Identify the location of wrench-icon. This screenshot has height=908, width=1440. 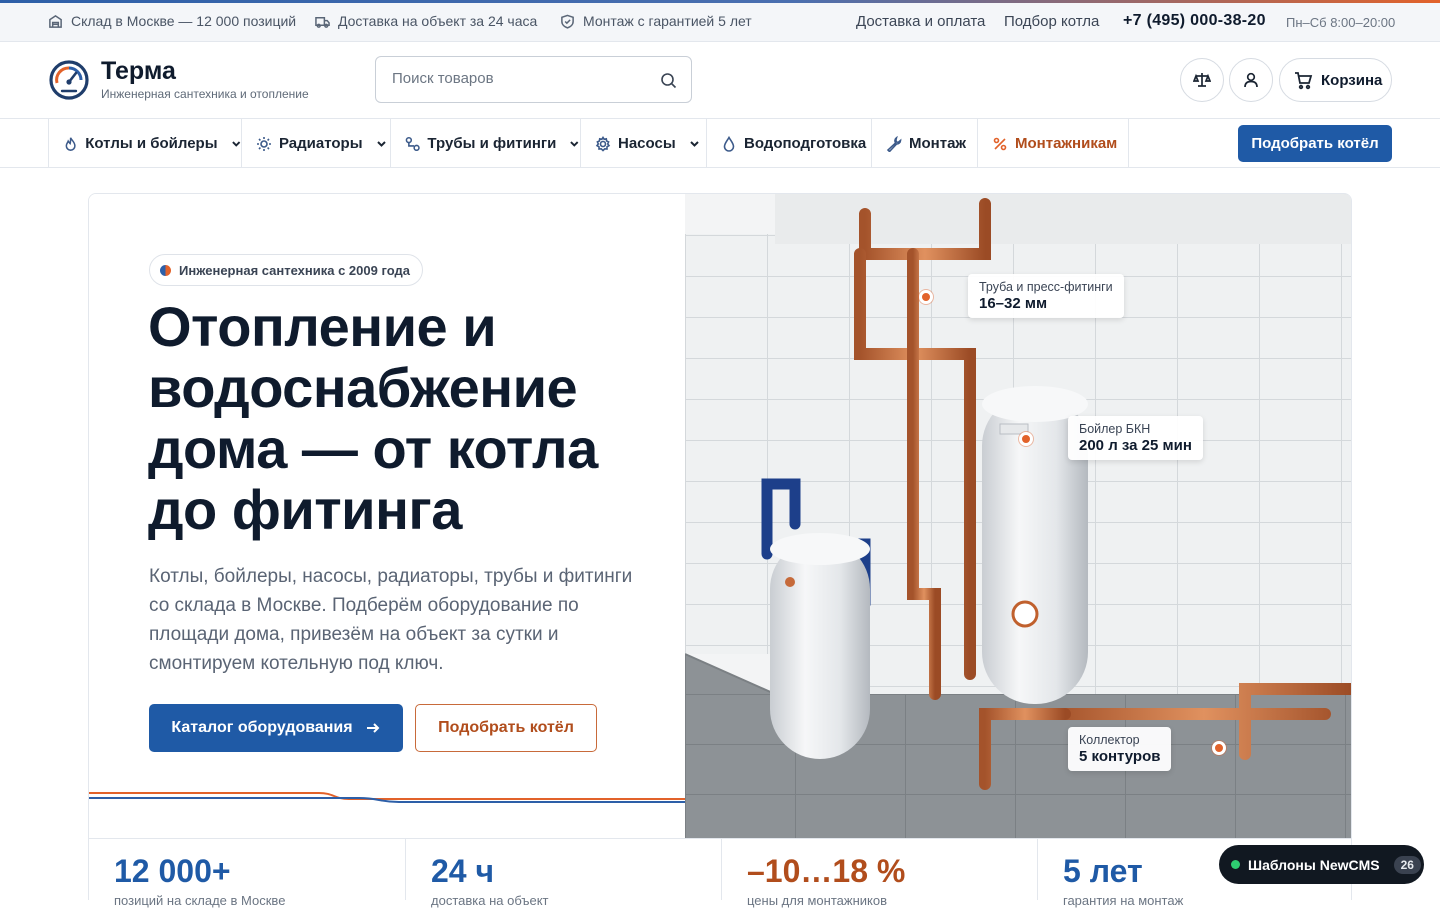
(894, 143).